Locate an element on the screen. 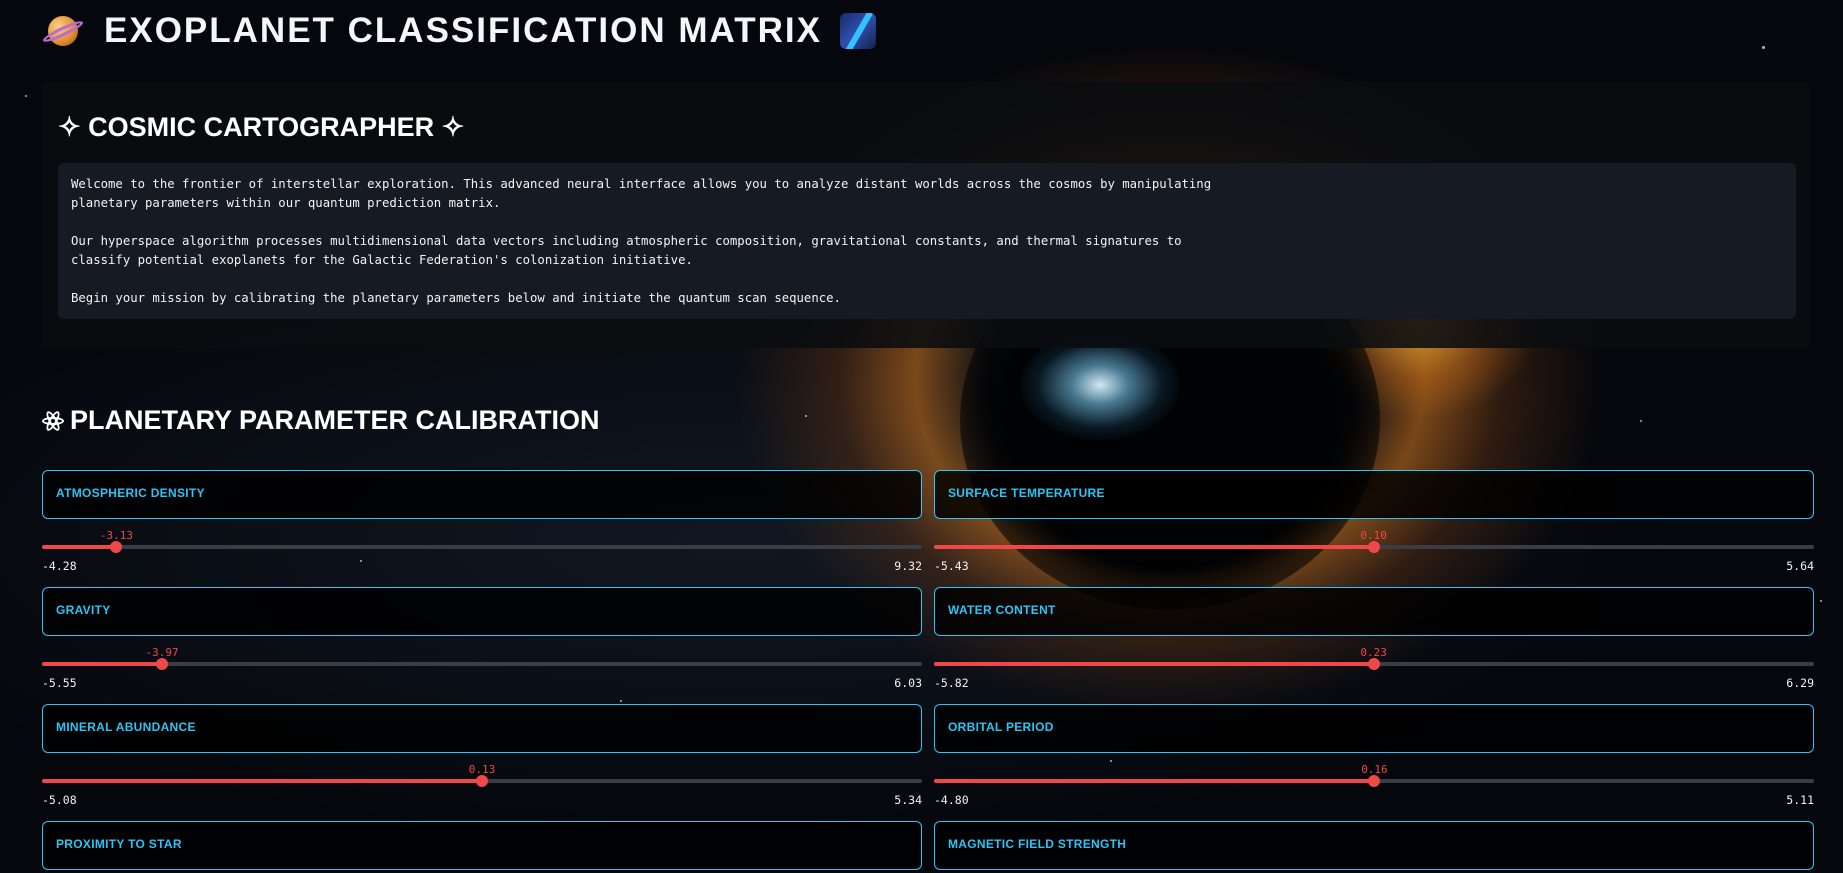 This screenshot has height=873, width=1843. param-label: MINERAL ABUNDANCE is located at coordinates (126, 727).